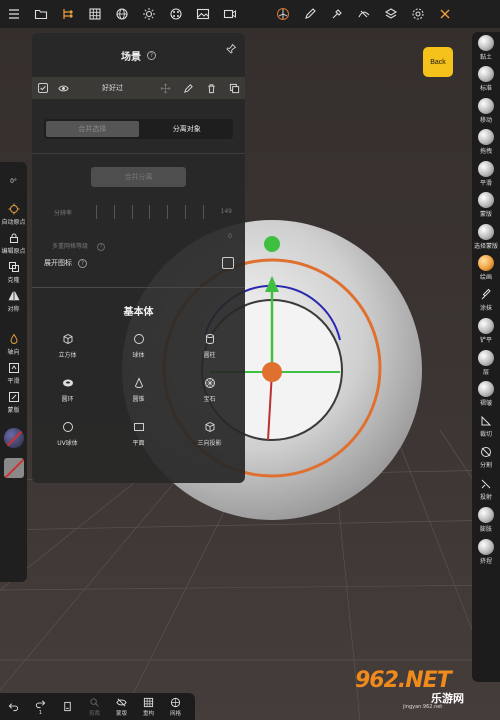 This screenshot has height=720, width=500. Describe the element at coordinates (138, 177) in the screenshot. I see `merge-separate-button: 合并分离` at that location.